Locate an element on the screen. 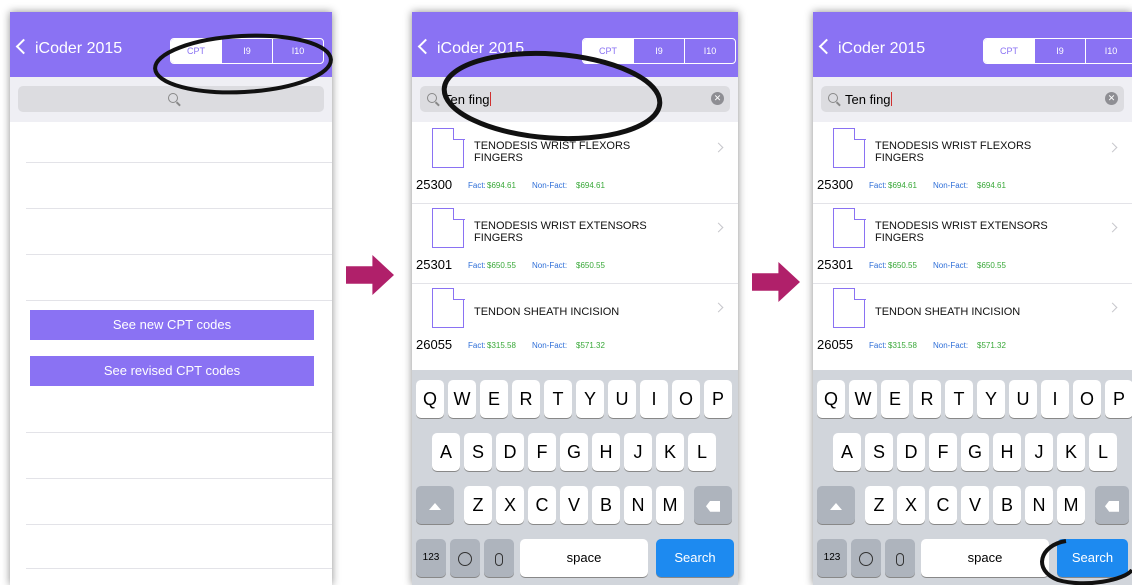  search-input is located at coordinates (171, 99).